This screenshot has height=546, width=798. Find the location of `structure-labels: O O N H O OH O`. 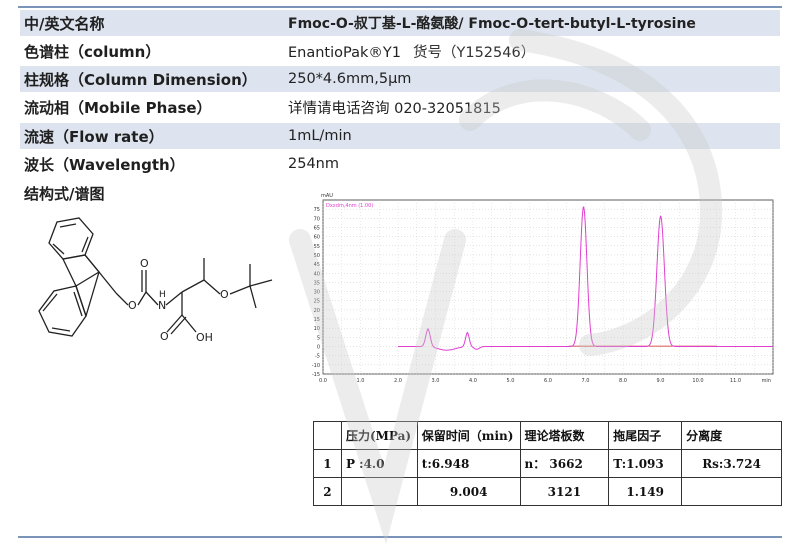

structure-labels: O O N H O OH O is located at coordinates (178, 300).